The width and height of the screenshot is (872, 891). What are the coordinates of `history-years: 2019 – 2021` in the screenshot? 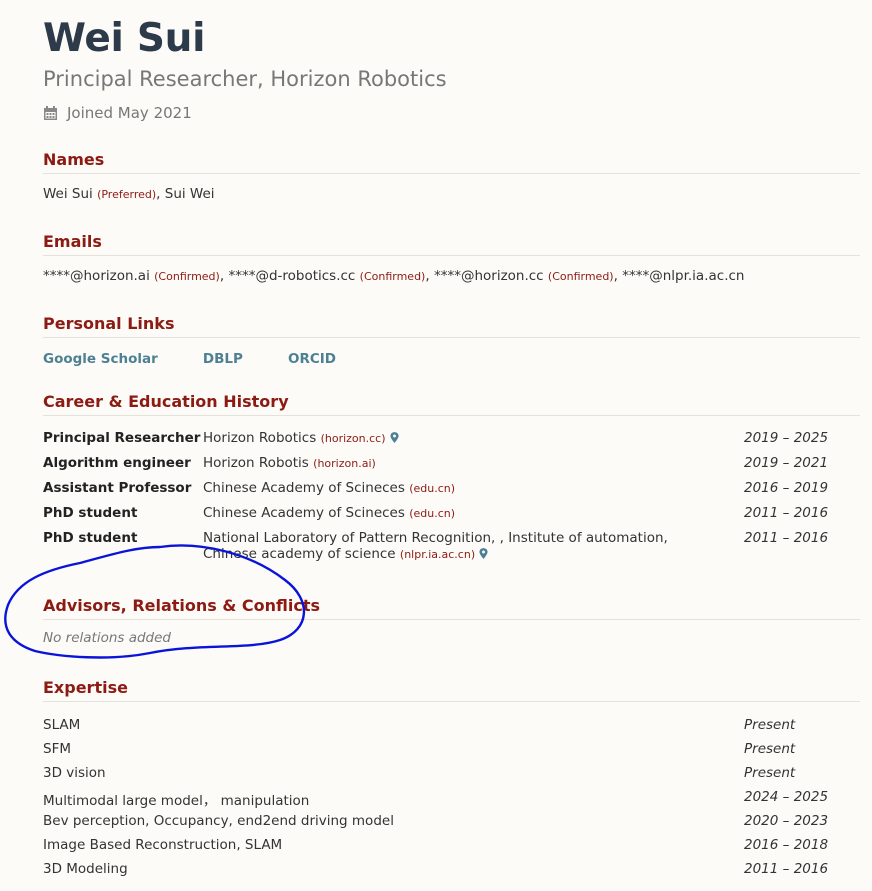 It's located at (786, 463).